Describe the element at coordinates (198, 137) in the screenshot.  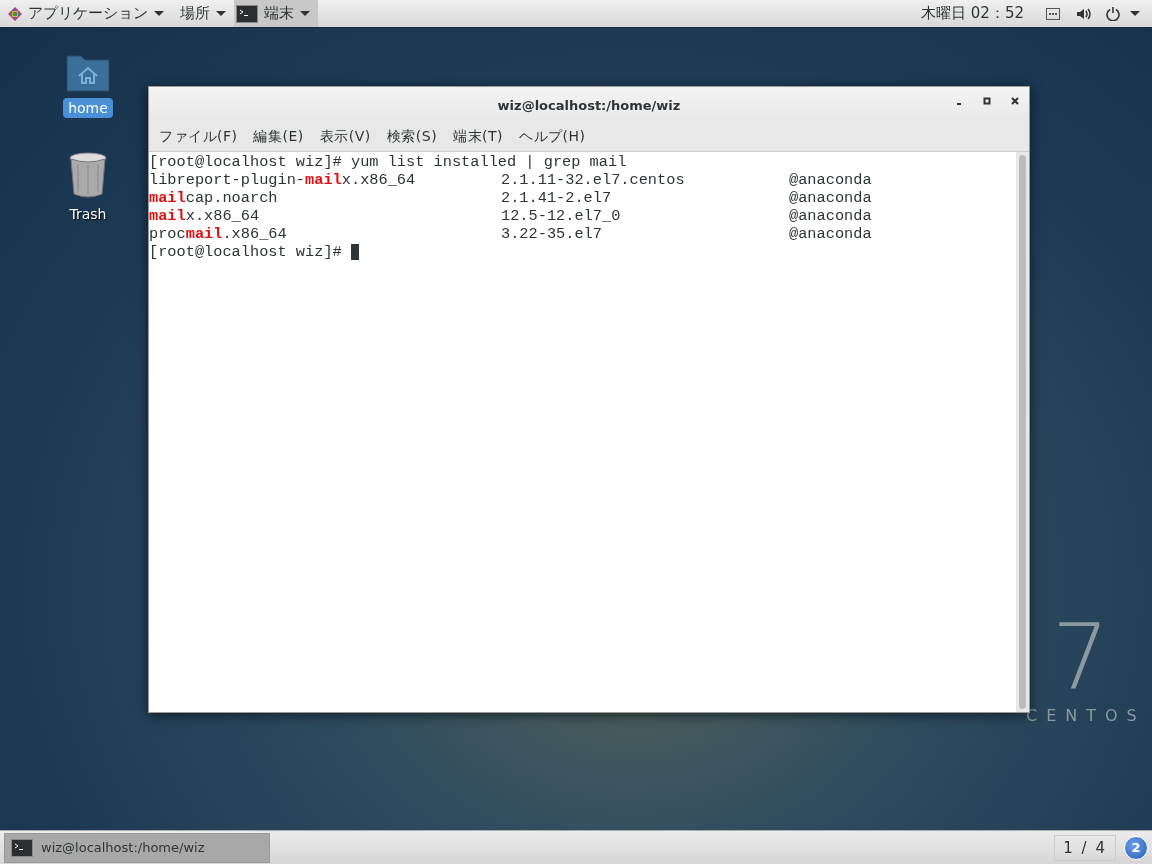
I see `menu-item: ファイル(F)` at that location.